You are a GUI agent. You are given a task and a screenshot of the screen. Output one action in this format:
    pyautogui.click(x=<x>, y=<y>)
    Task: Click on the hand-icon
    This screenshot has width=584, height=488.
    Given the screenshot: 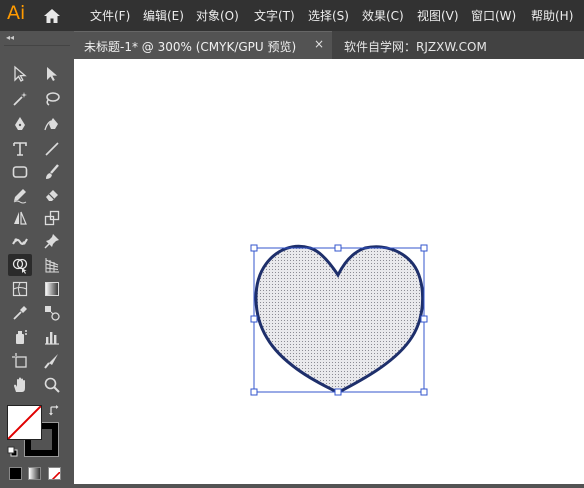 What is the action you would take?
    pyautogui.click(x=19, y=384)
    